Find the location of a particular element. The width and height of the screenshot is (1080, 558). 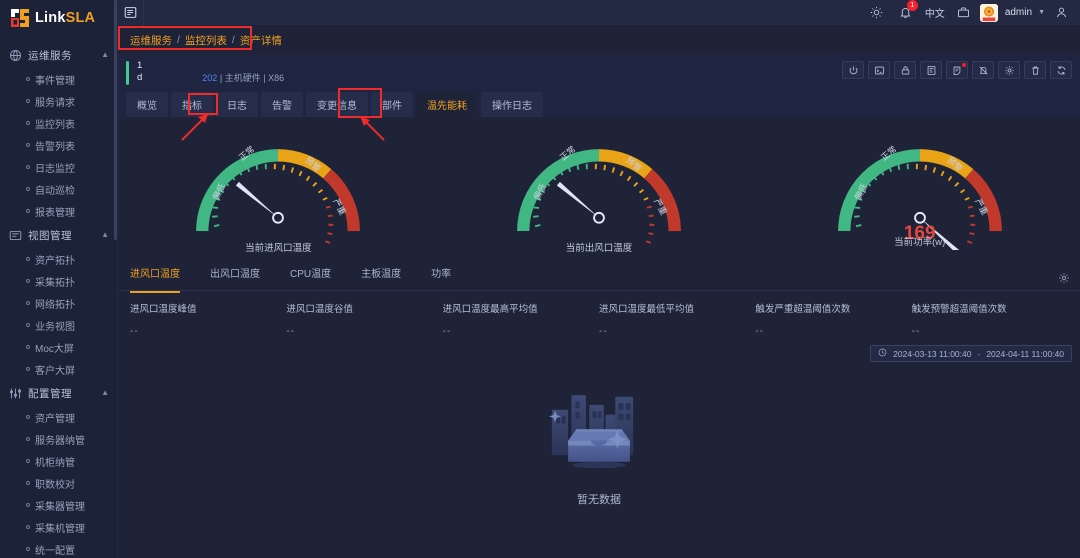

sidebar-item-report: 报表管理 is located at coordinates (58, 211).